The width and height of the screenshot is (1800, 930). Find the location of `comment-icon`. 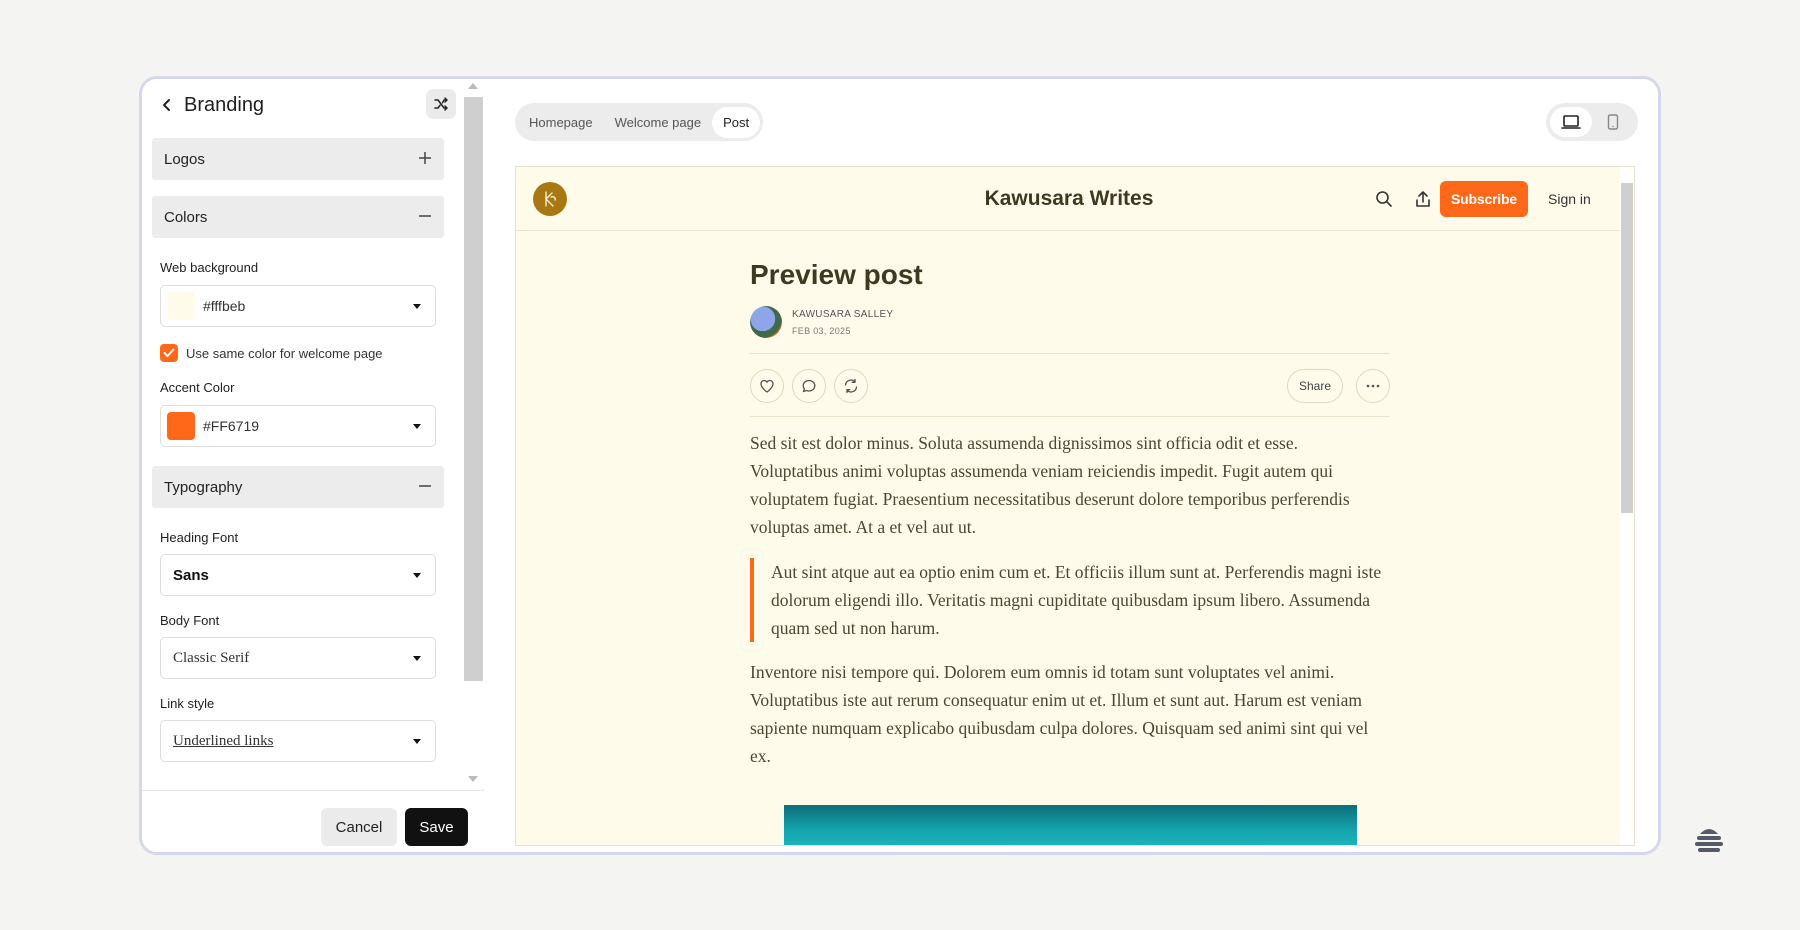

comment-icon is located at coordinates (809, 386).